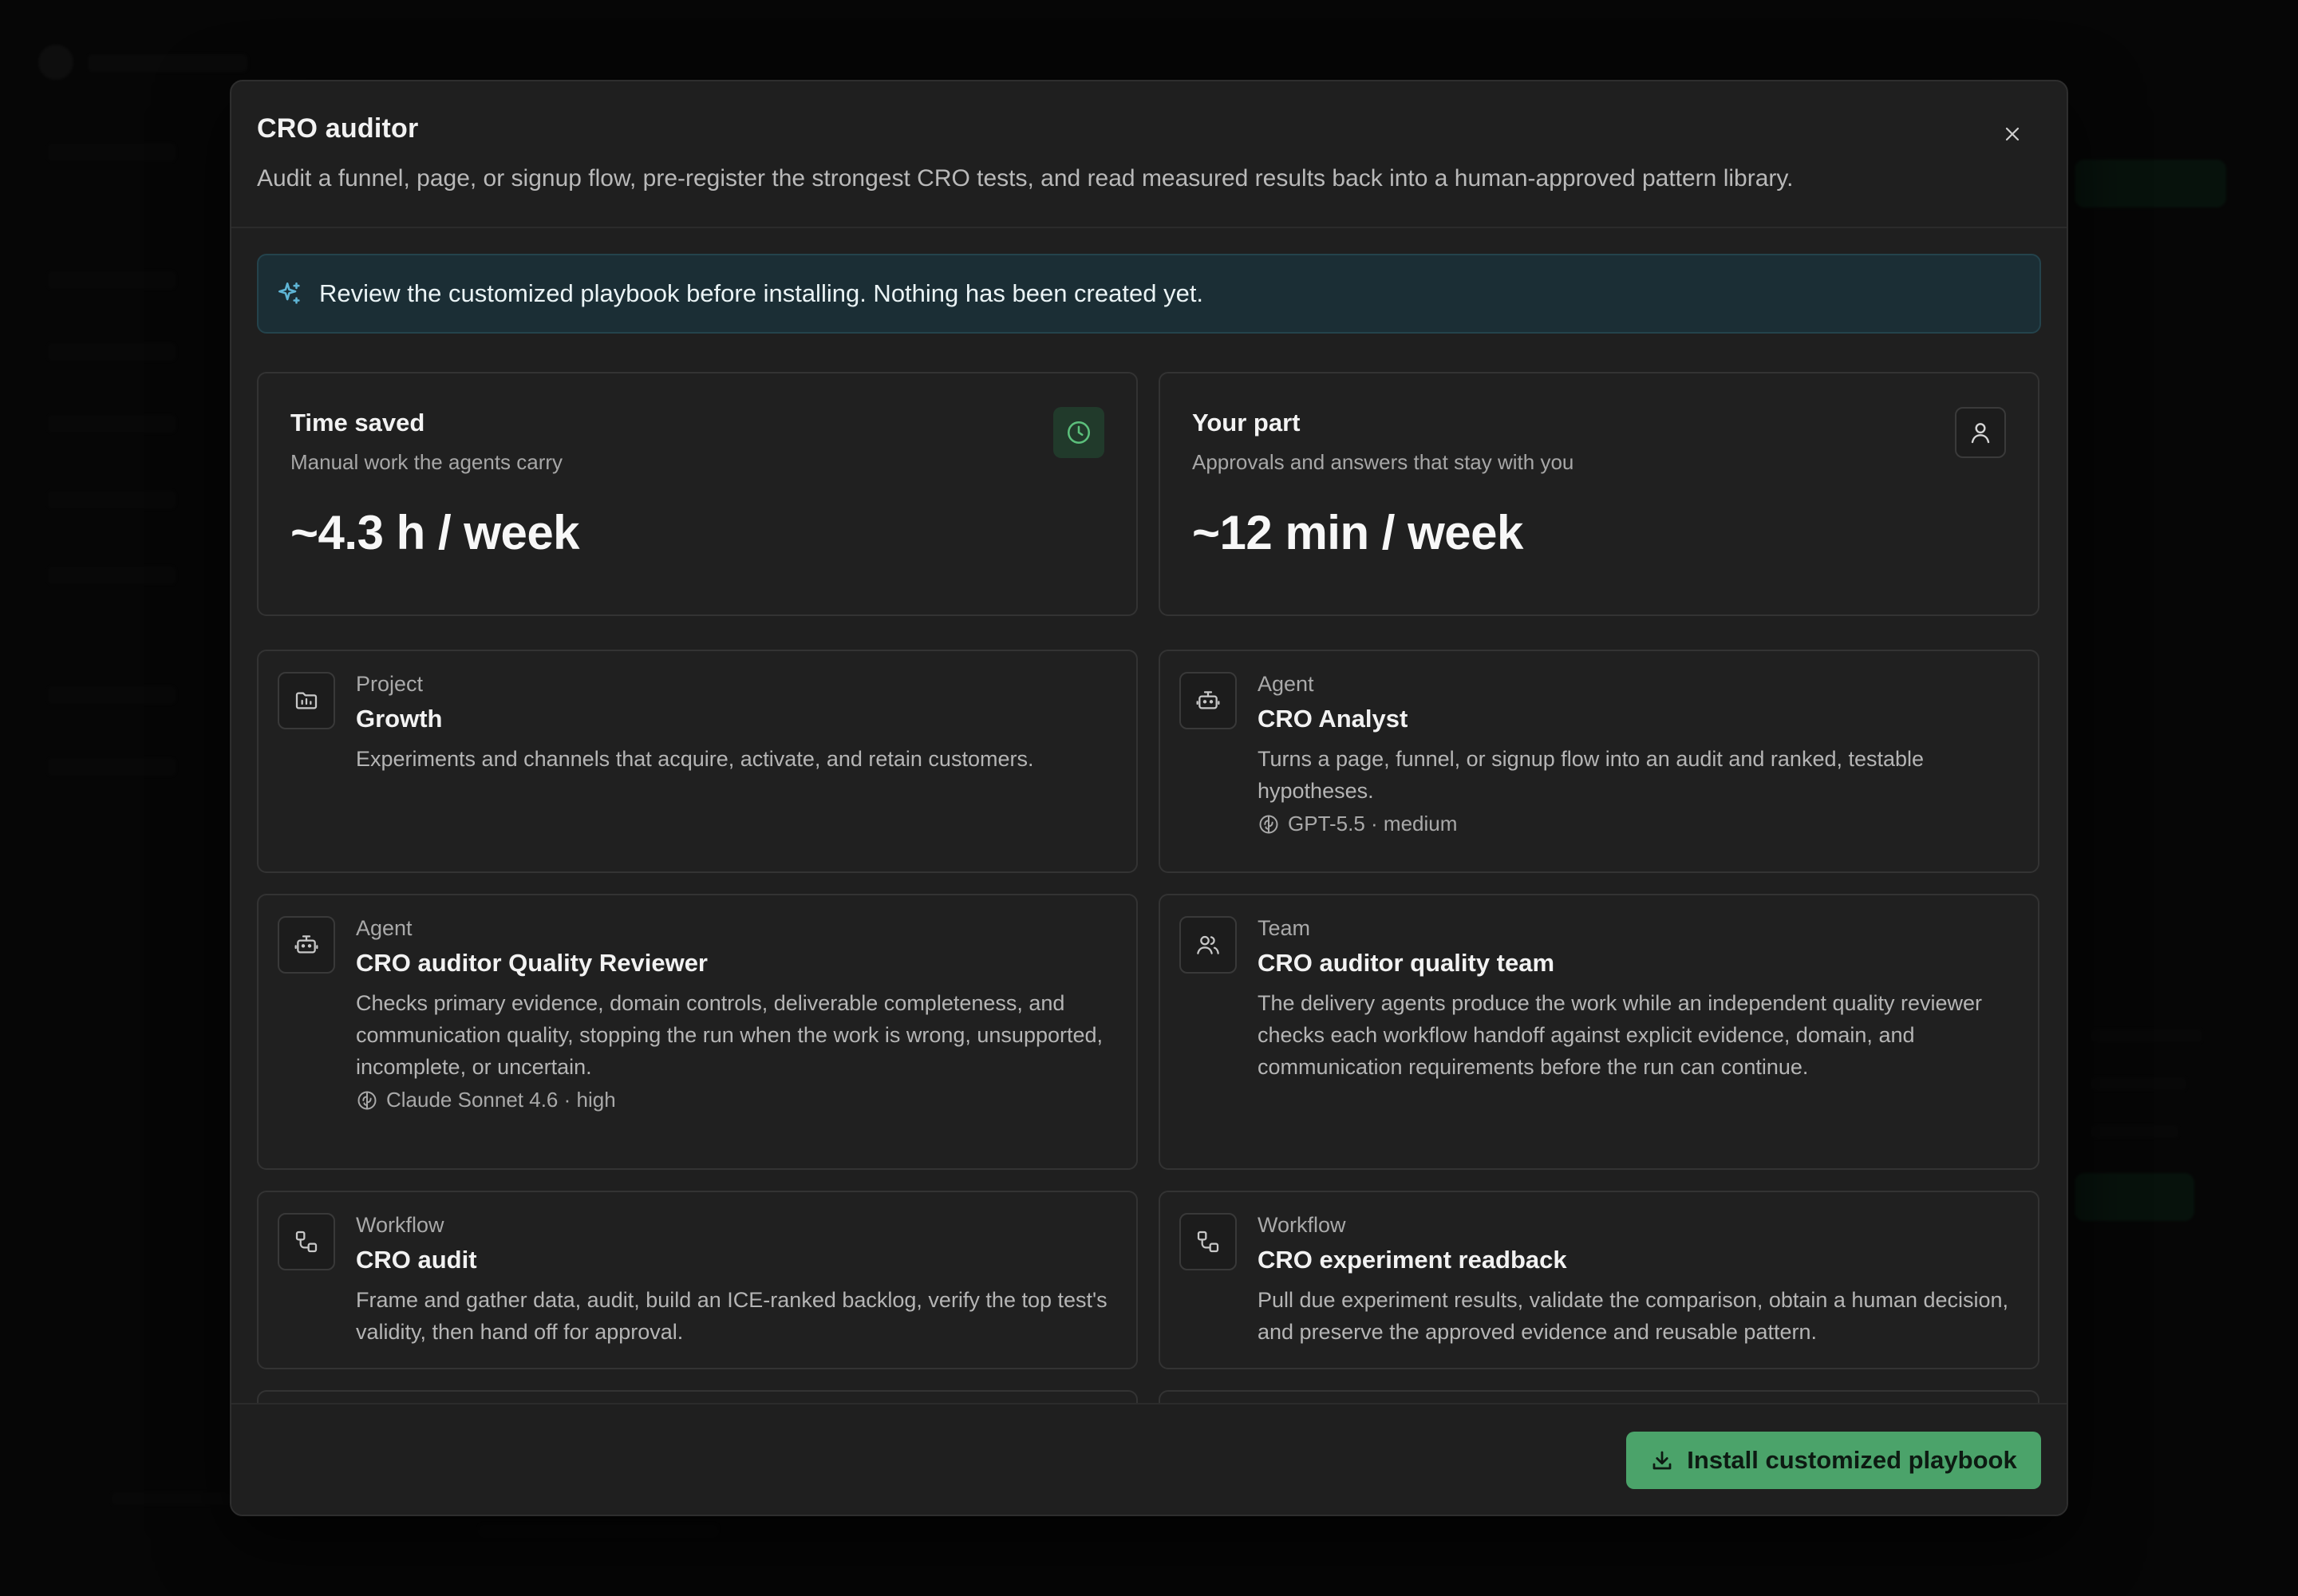 This screenshot has width=2298, height=1596. Describe the element at coordinates (399, 719) in the screenshot. I see `item-name: Growth` at that location.